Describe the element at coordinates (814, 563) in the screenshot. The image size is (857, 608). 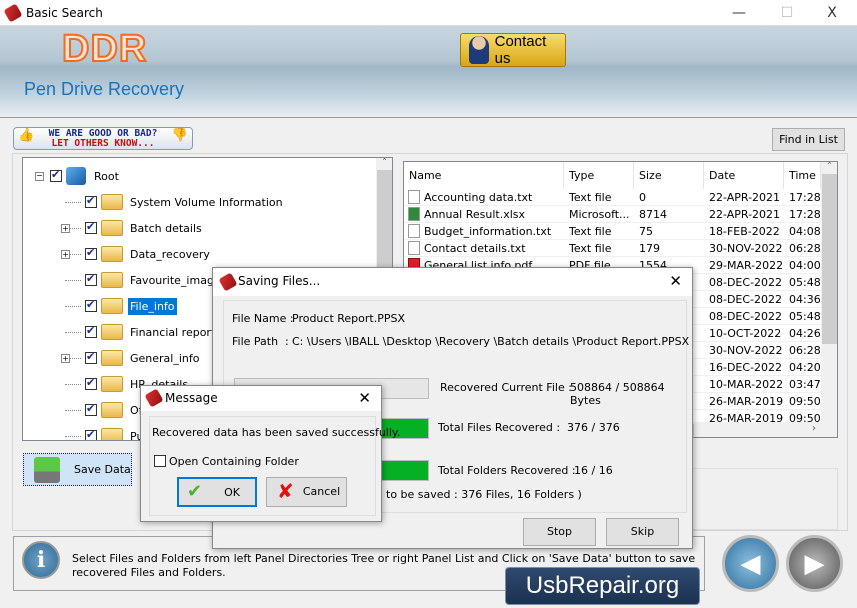
I see `next-button: ▶` at that location.